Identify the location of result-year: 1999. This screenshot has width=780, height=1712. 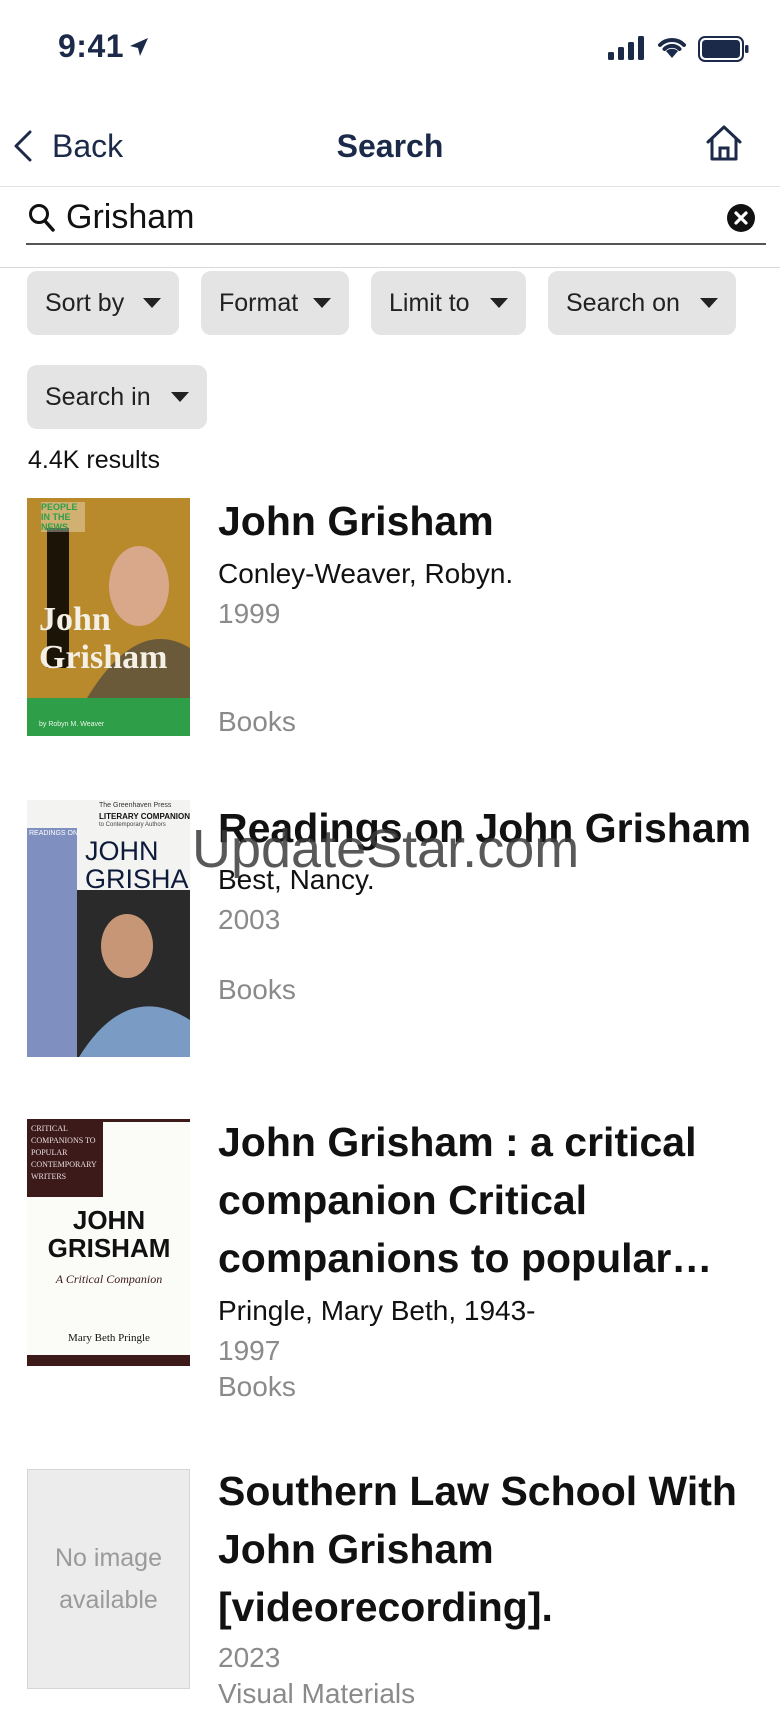
(249, 613).